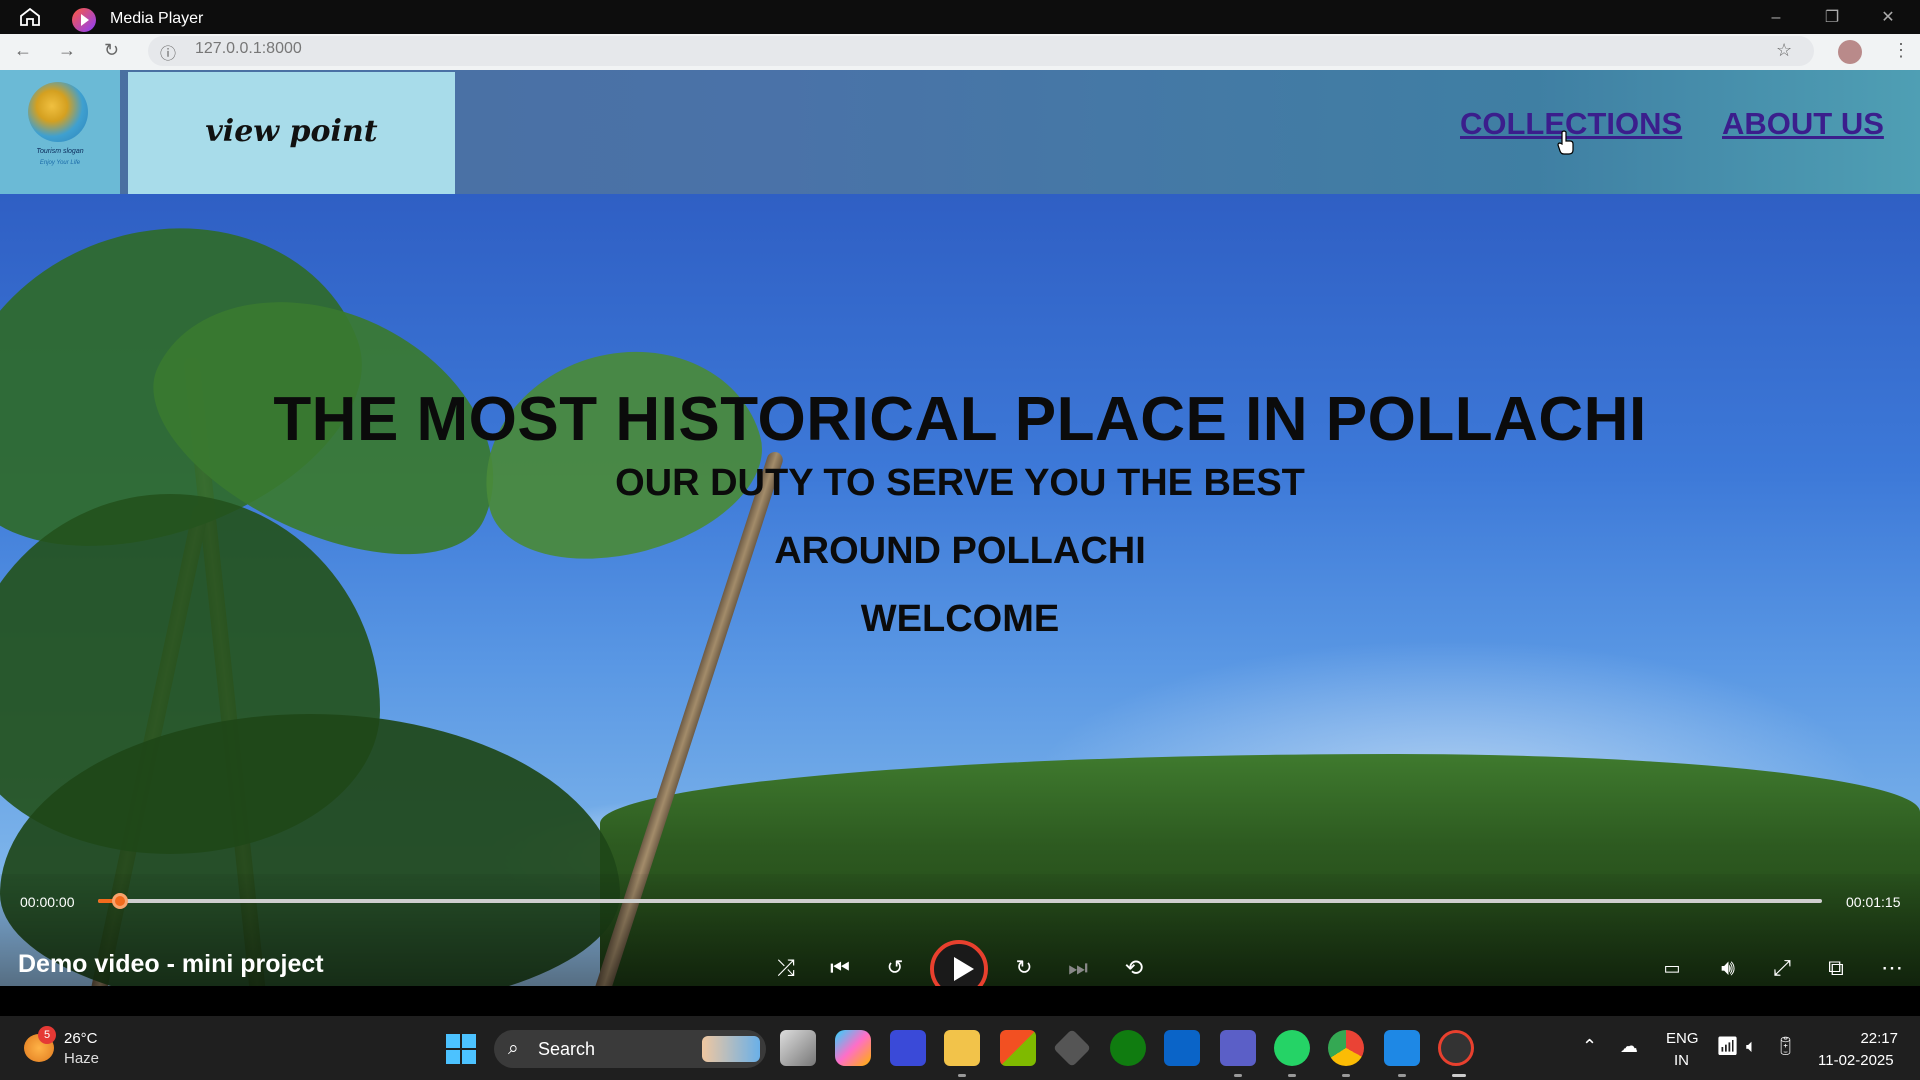  Describe the element at coordinates (1751, 1046) in the screenshot. I see `speaker-icon: 🔈︎` at that location.